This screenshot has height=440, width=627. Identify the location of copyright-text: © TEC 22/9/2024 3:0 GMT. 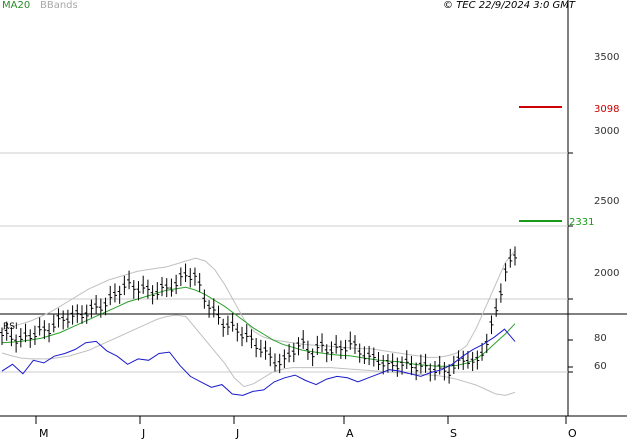
(509, 5).